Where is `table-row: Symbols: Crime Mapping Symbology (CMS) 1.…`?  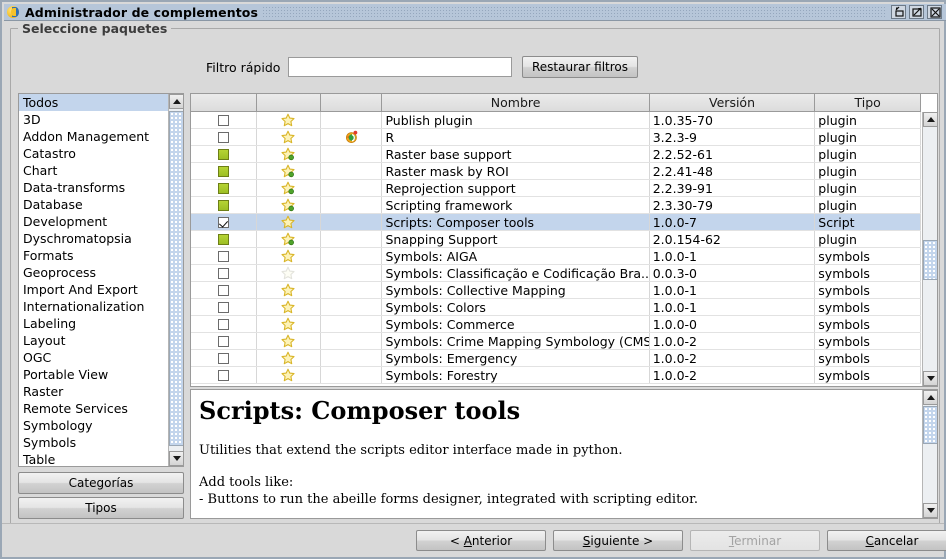 table-row: Symbols: Crime Mapping Symbology (CMS) 1.… is located at coordinates (556, 341).